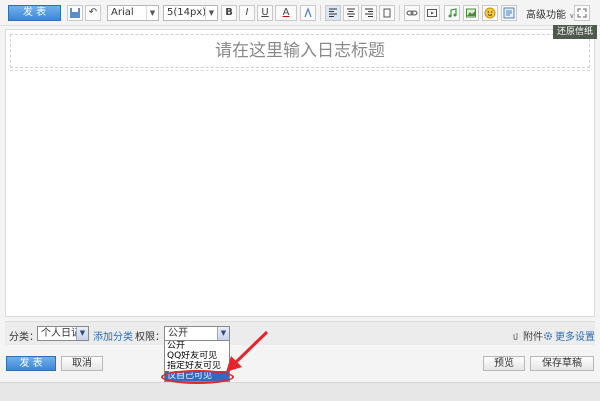 The width and height of the screenshot is (600, 401). What do you see at coordinates (369, 13) in the screenshot?
I see `align-right-icon` at bounding box center [369, 13].